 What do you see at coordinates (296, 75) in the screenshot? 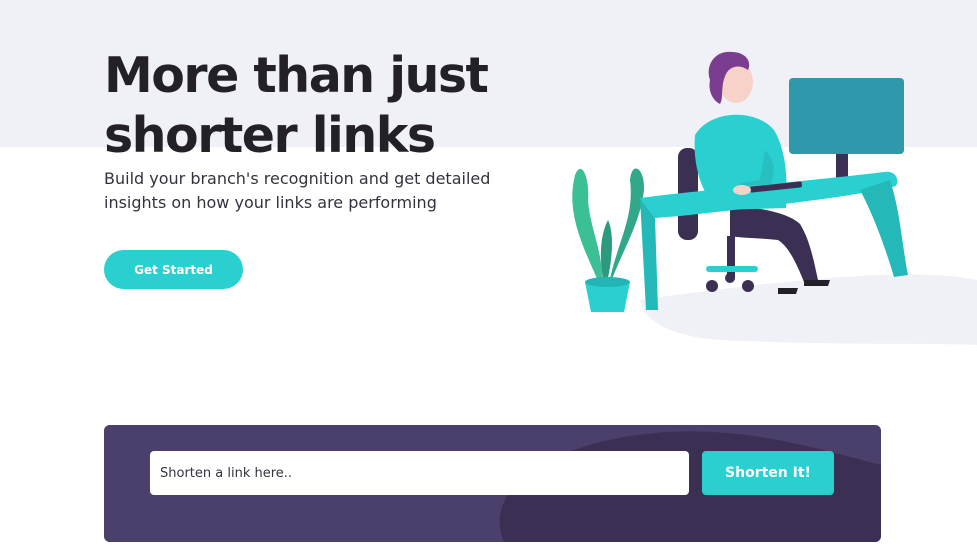
I see `hero-title-line: More than just` at bounding box center [296, 75].